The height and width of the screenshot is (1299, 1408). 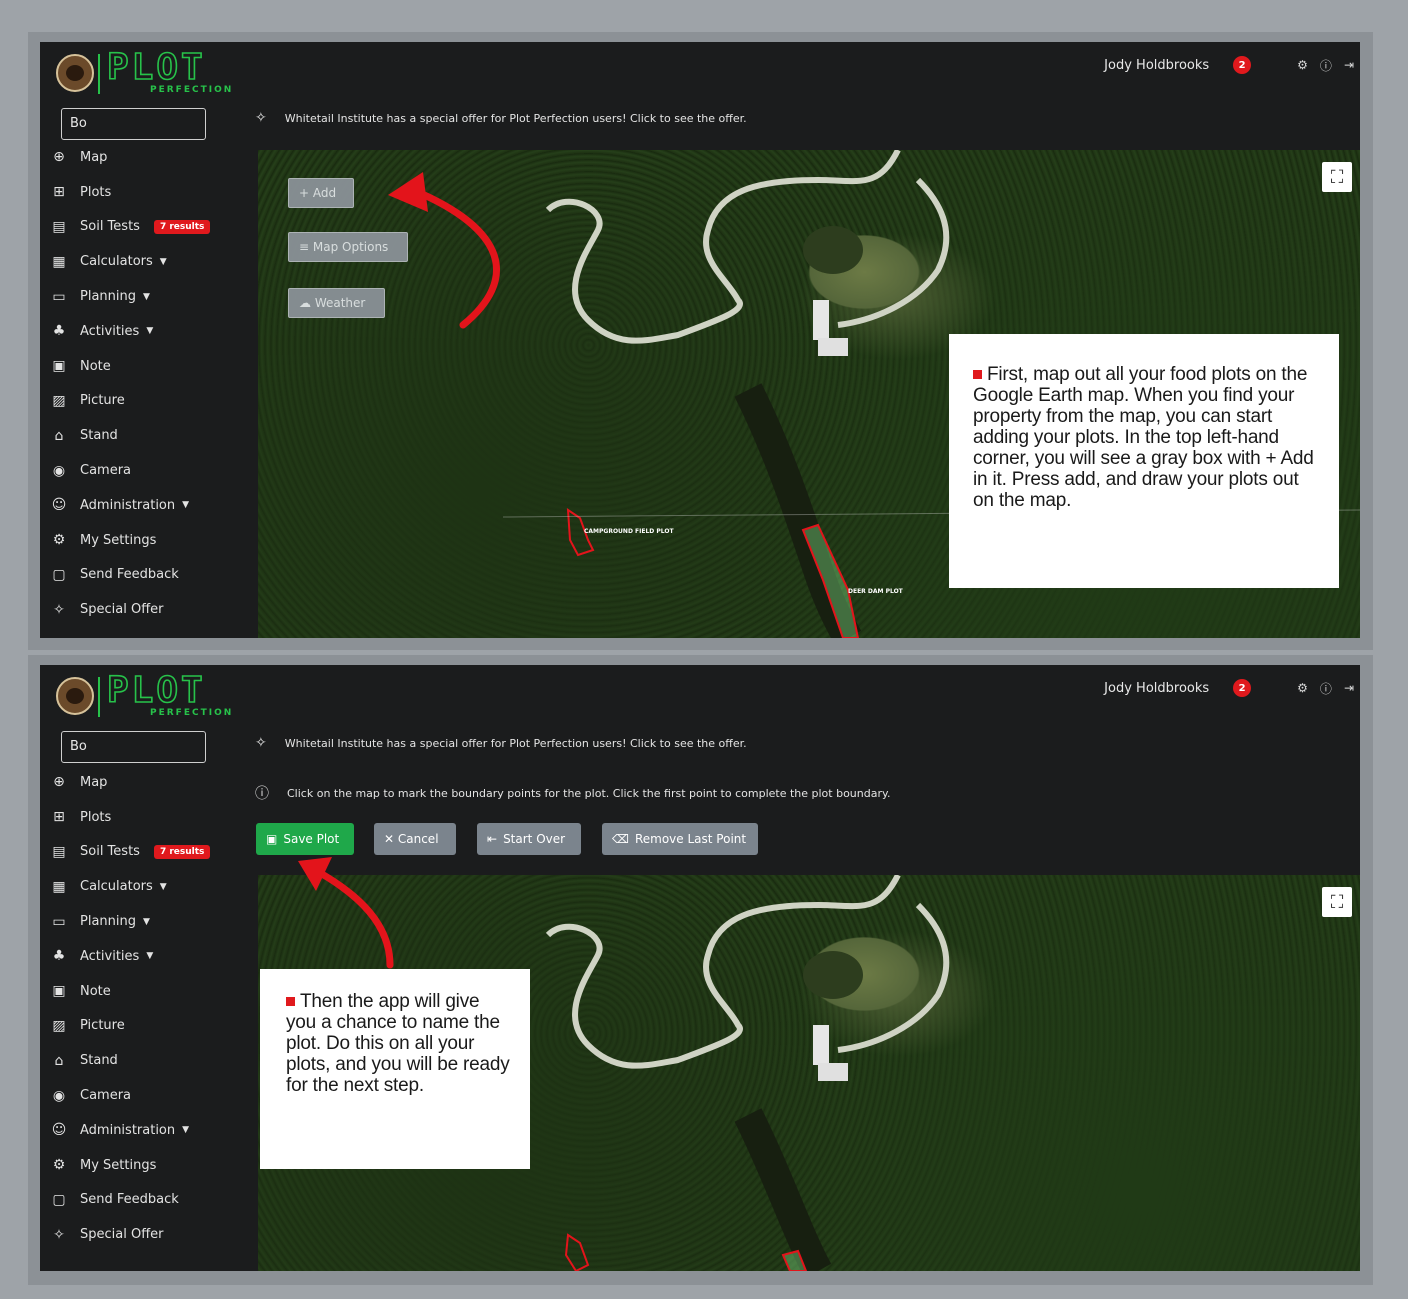 What do you see at coordinates (59, 886) in the screenshot?
I see `calculator-icon: ▦` at bounding box center [59, 886].